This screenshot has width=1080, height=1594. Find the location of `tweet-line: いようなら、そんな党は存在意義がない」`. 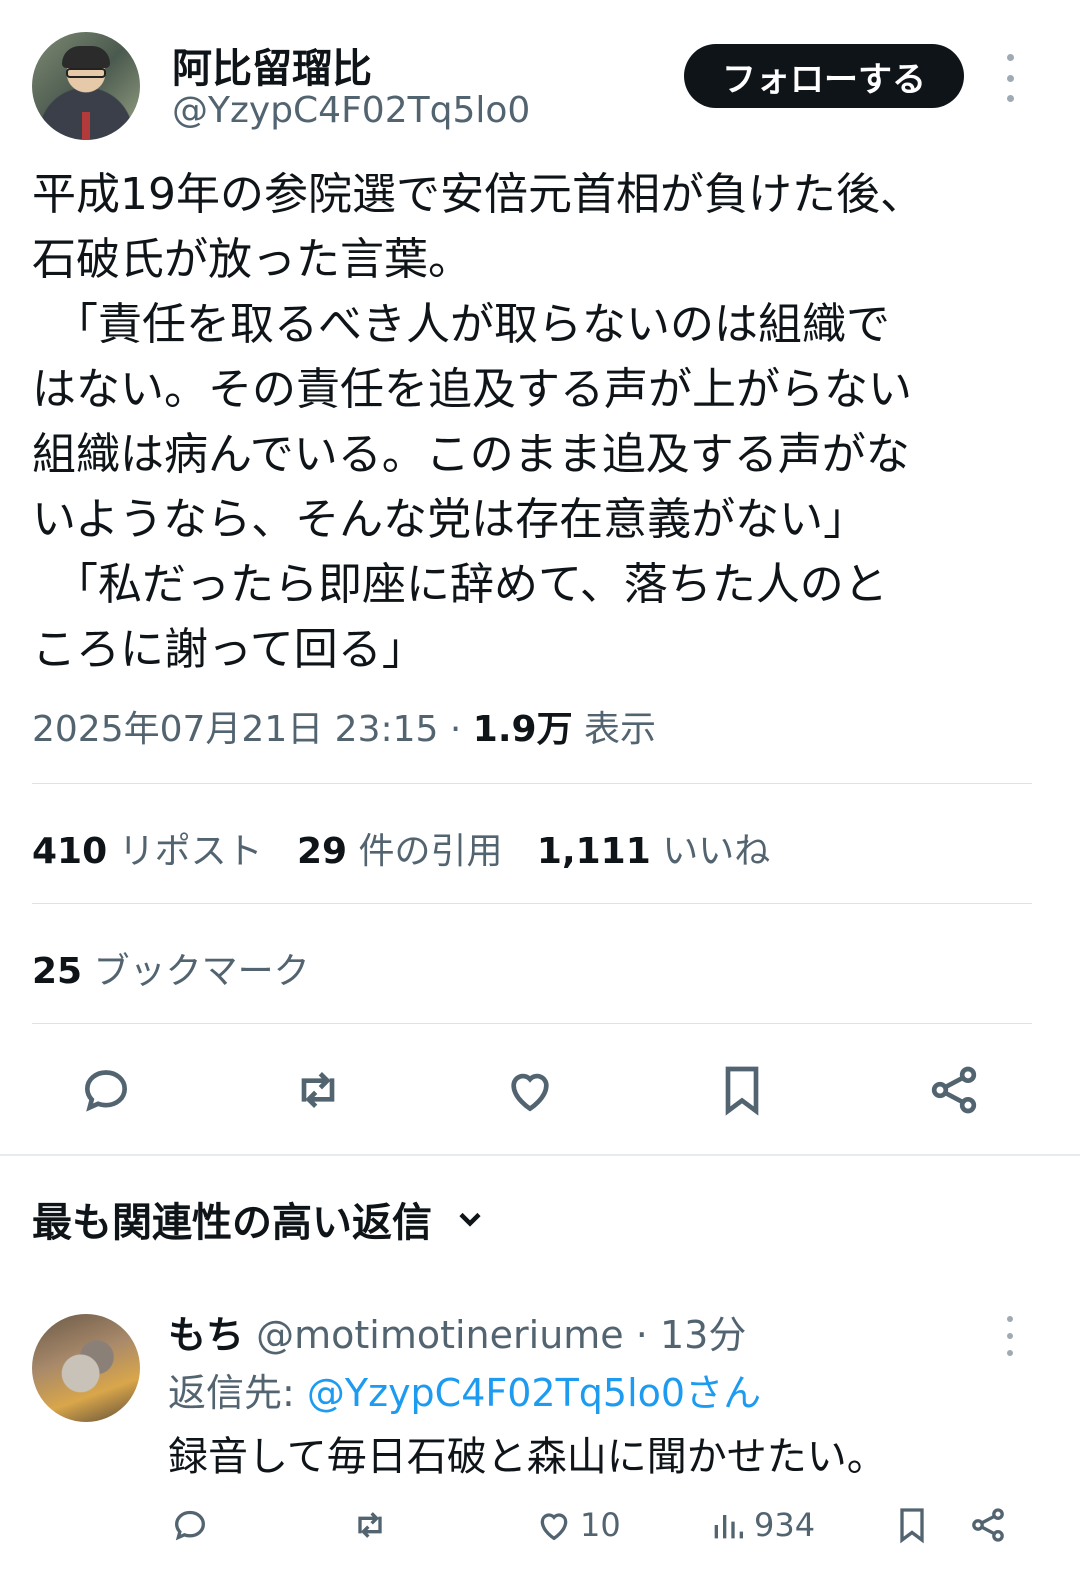

tweet-line: いようなら、そんな党は存在意義がない」 is located at coordinates (450, 519).